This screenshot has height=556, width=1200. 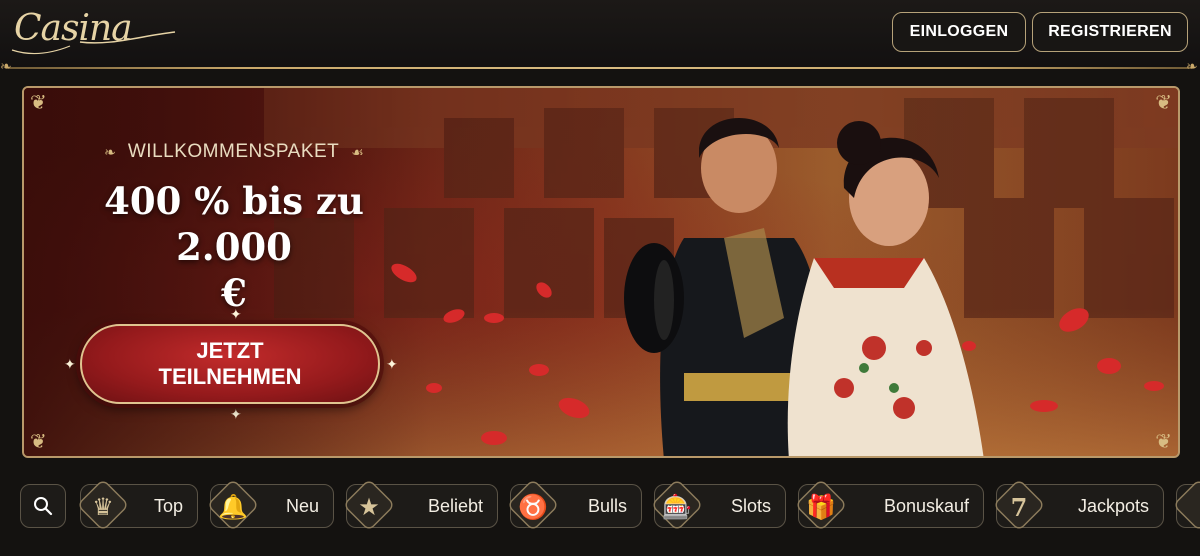 I want to click on promo-label: WILLKOMMENSPAKET, so click(x=233, y=151).